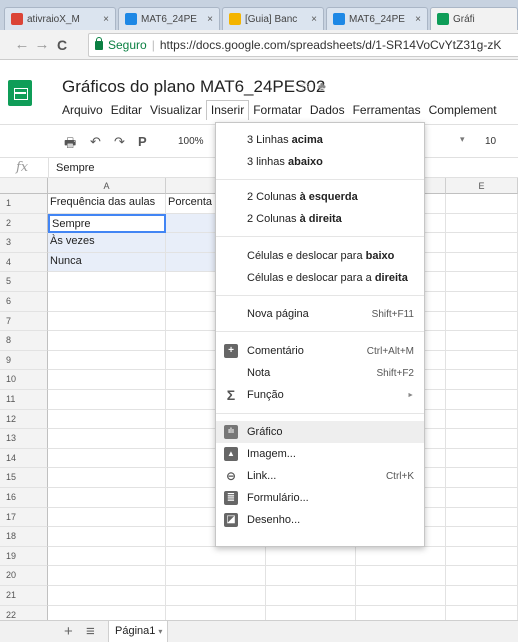 The image size is (518, 642). I want to click on menu-item-rows-above: 3 Linhas acima, so click(320, 140).